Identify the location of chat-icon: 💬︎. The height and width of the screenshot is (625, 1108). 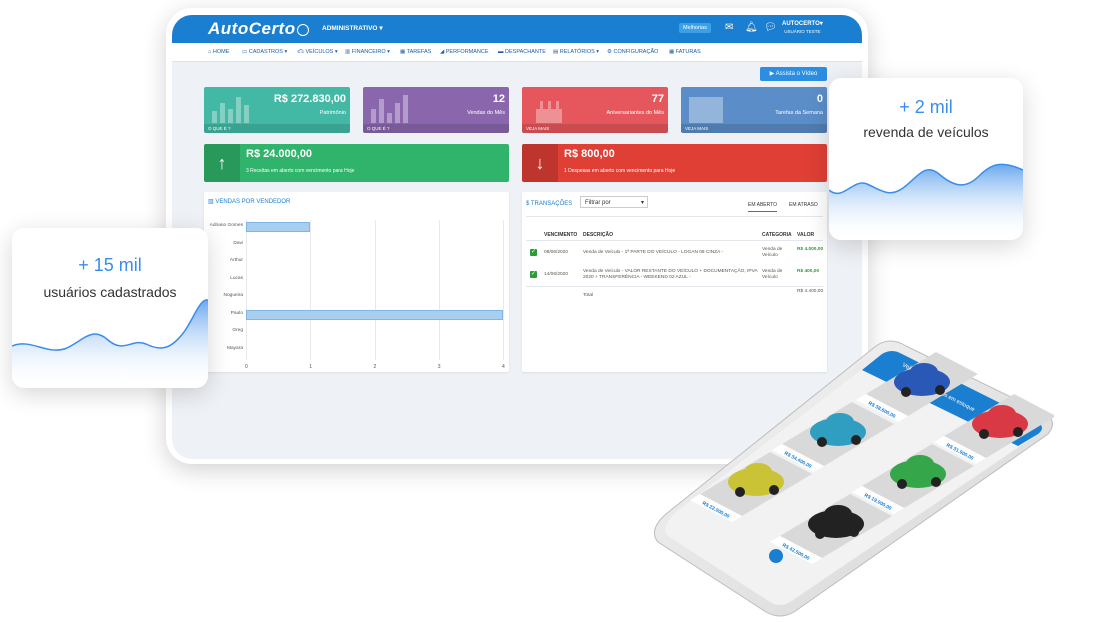
(770, 27).